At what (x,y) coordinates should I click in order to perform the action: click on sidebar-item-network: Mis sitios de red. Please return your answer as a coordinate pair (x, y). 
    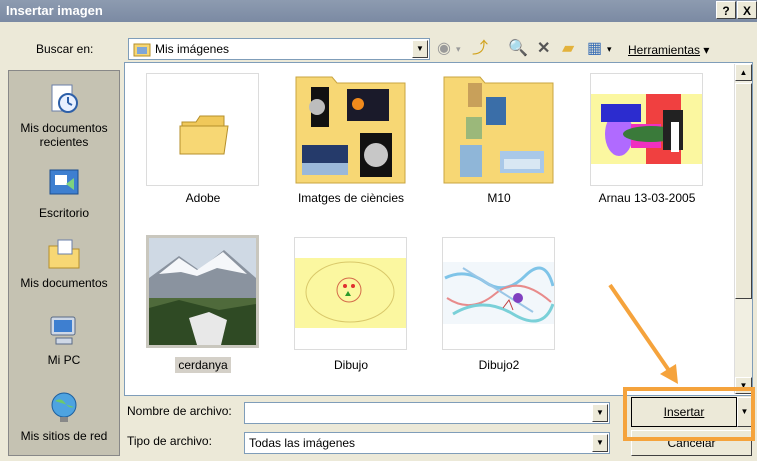
    Looking at the image, I should click on (64, 416).